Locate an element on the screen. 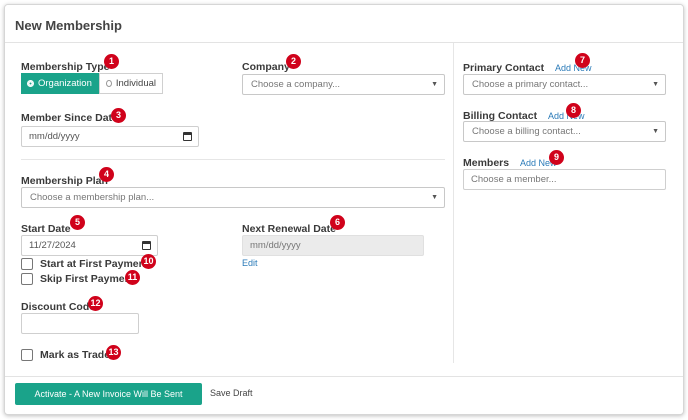 Image resolution: width=688 pixels, height=420 pixels. membership-plan-select: Choose a membership plan... ▼ is located at coordinates (233, 197).